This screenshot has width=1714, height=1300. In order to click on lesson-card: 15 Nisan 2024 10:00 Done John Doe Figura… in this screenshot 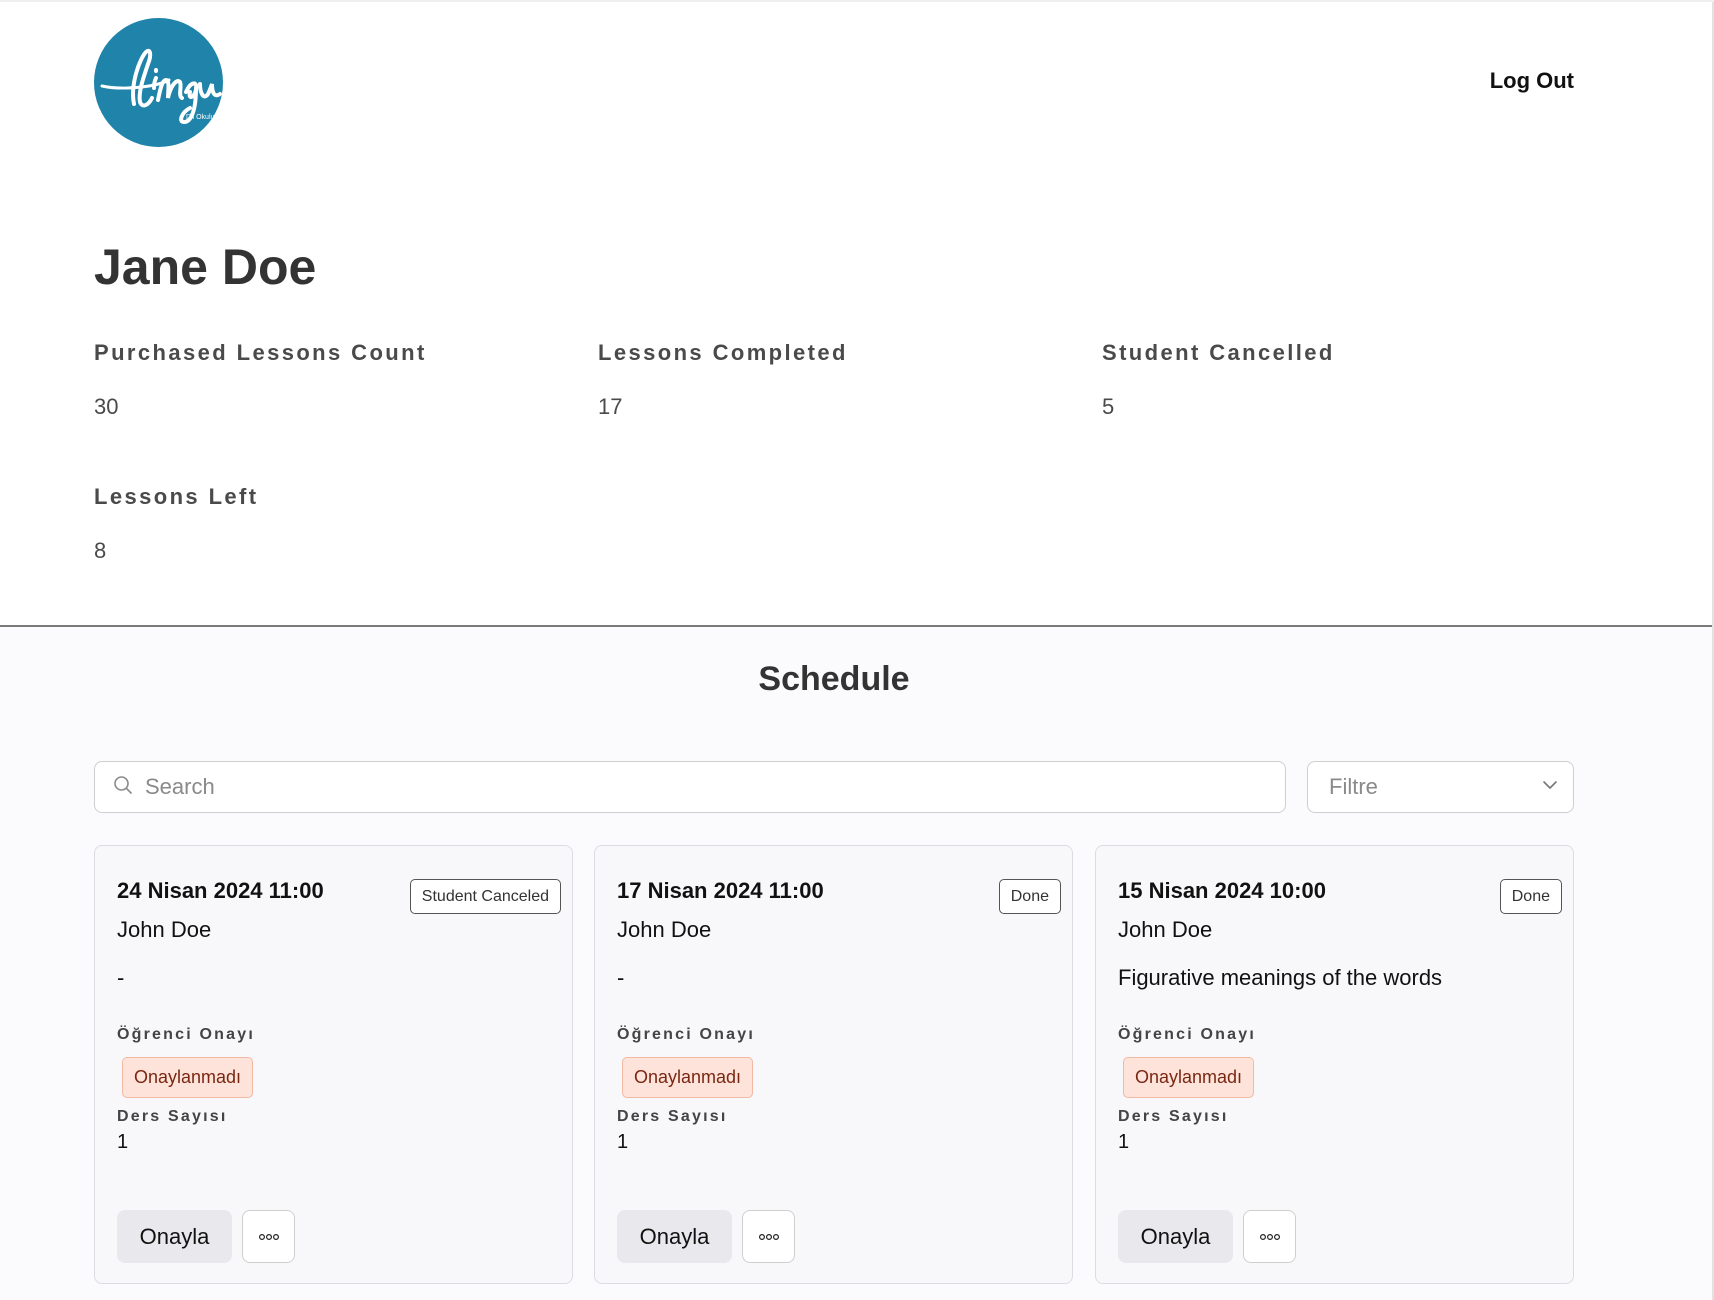, I will do `click(1334, 1064)`.